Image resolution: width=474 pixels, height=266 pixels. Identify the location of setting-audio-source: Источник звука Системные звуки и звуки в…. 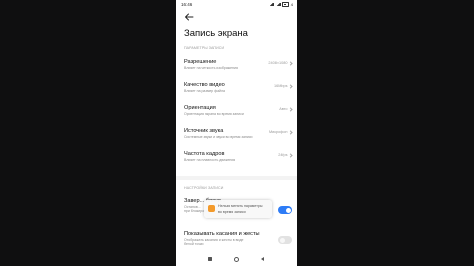
(238, 138).